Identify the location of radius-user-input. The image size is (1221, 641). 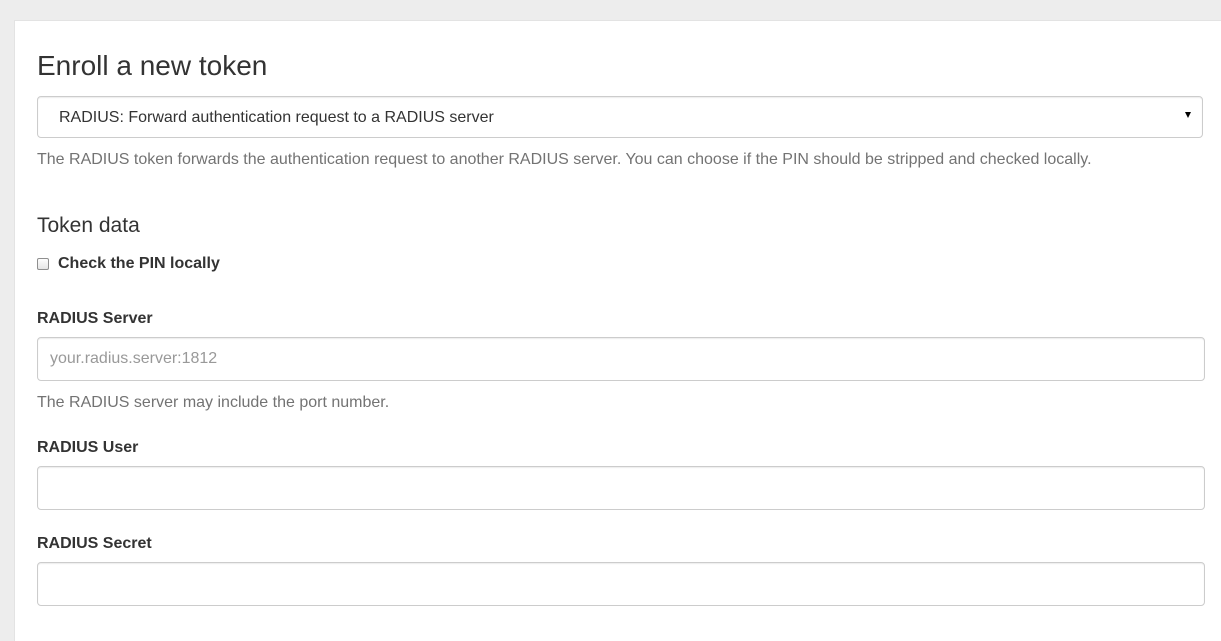
(621, 488).